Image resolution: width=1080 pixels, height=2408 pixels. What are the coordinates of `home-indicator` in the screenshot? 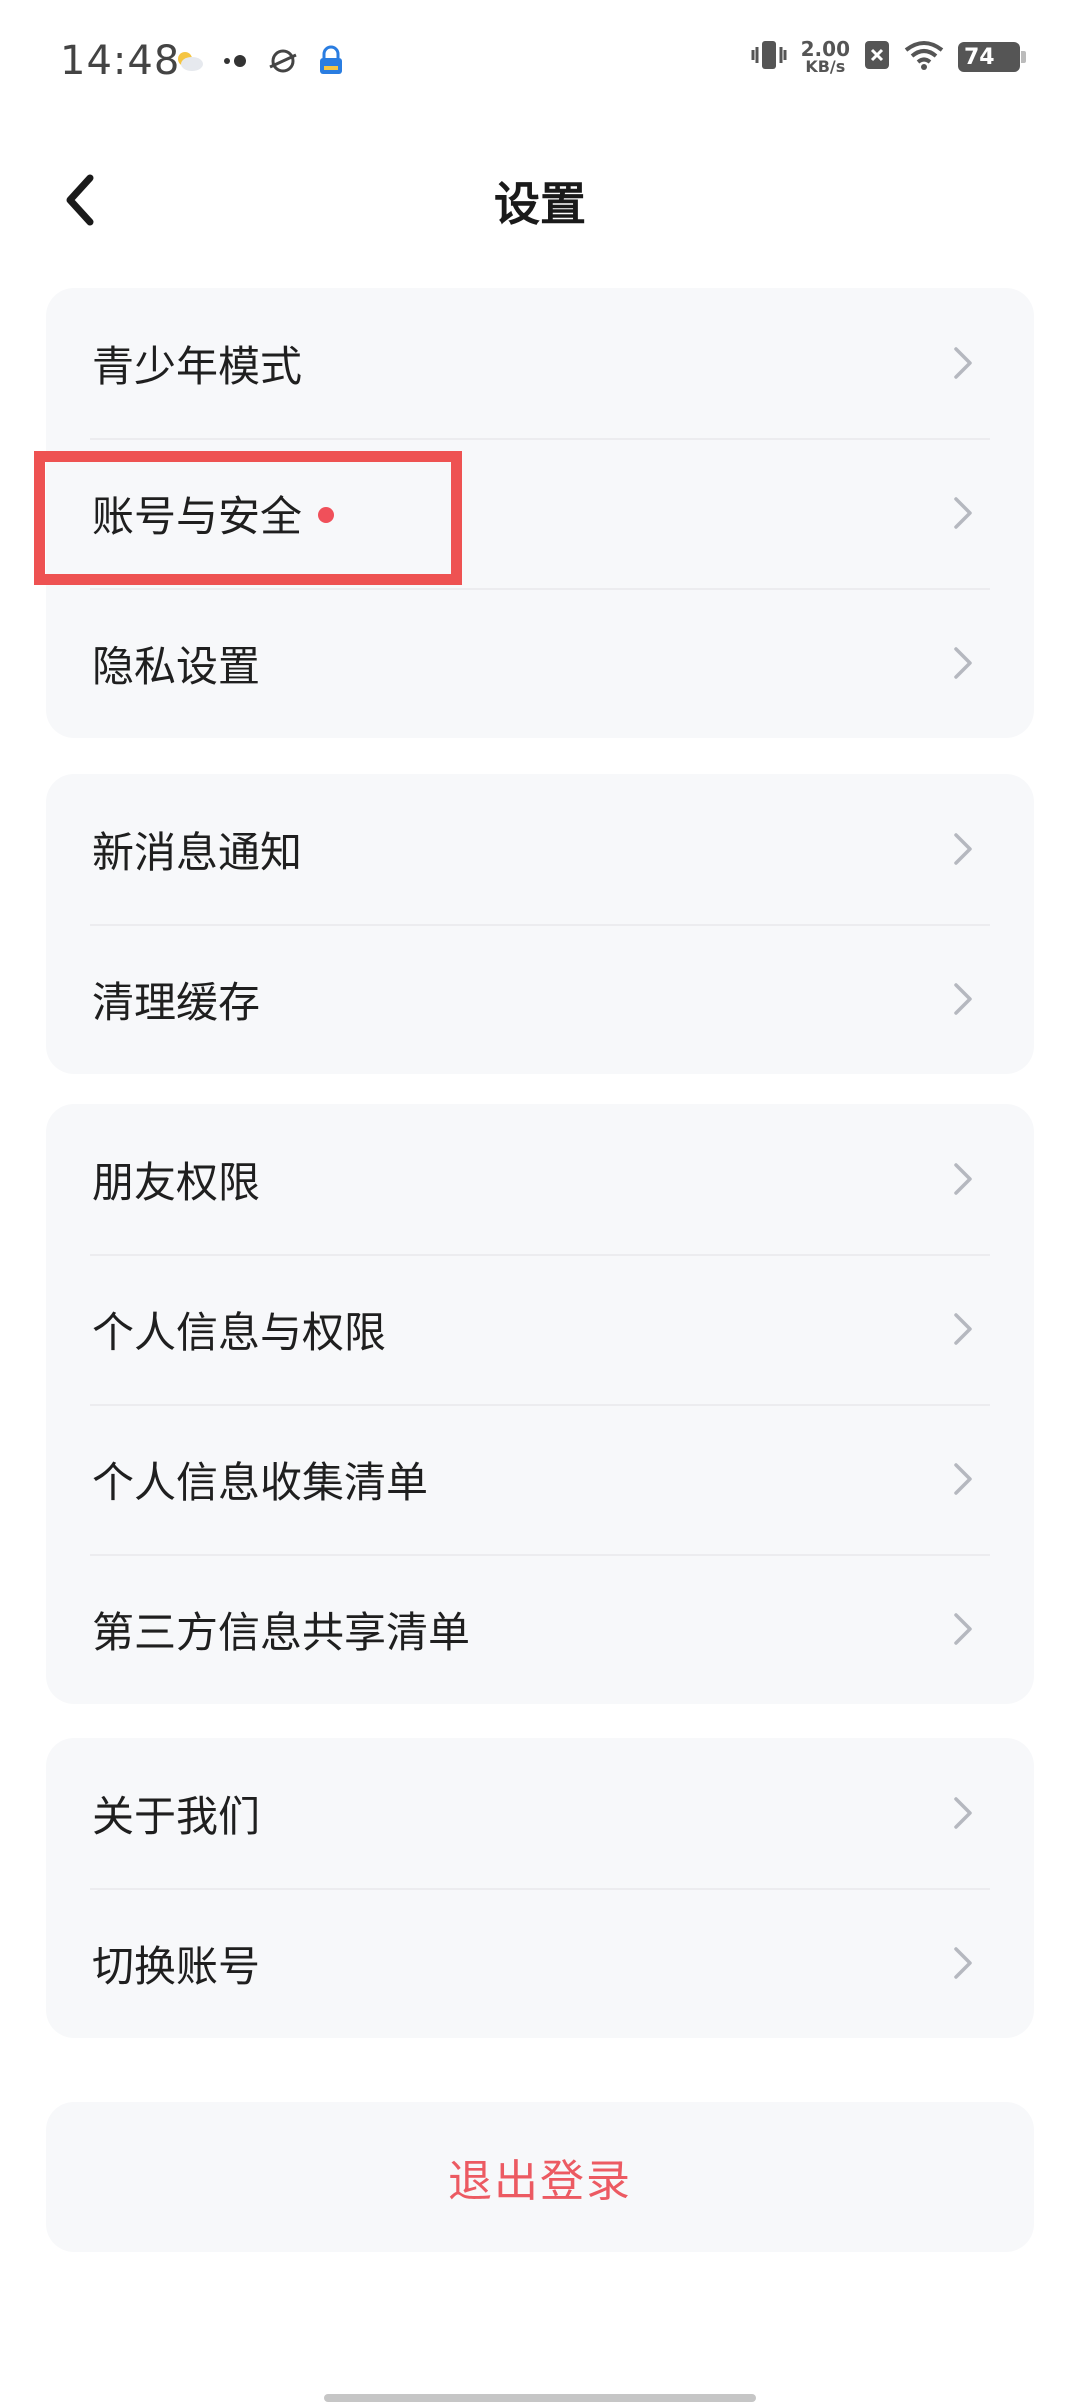 It's located at (540, 2398).